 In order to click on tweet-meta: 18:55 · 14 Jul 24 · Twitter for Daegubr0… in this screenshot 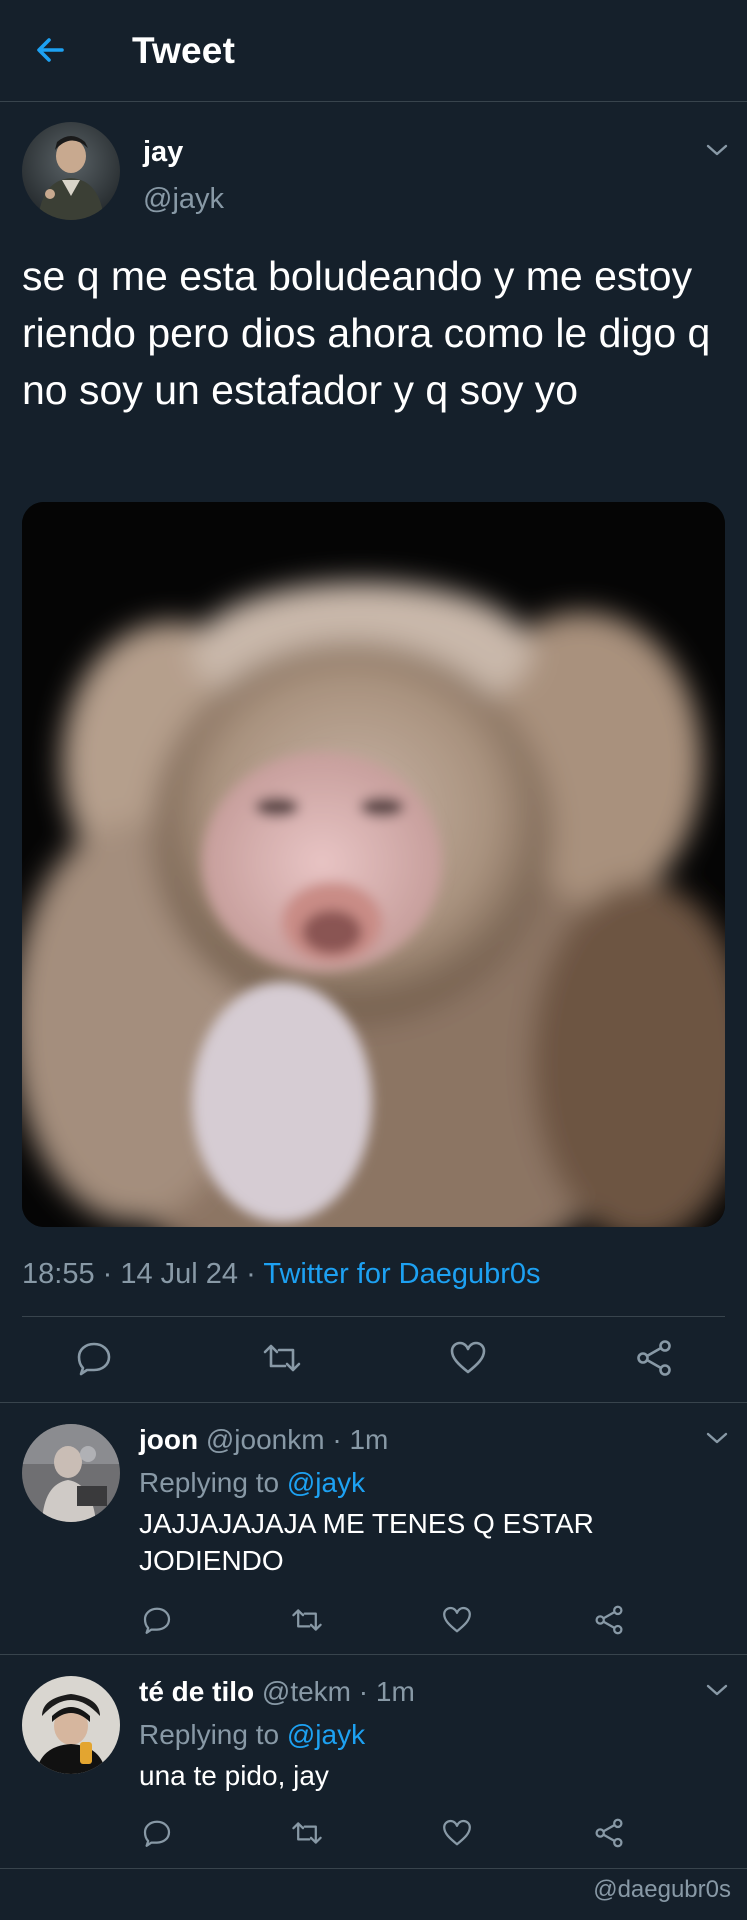, I will do `click(281, 1274)`.